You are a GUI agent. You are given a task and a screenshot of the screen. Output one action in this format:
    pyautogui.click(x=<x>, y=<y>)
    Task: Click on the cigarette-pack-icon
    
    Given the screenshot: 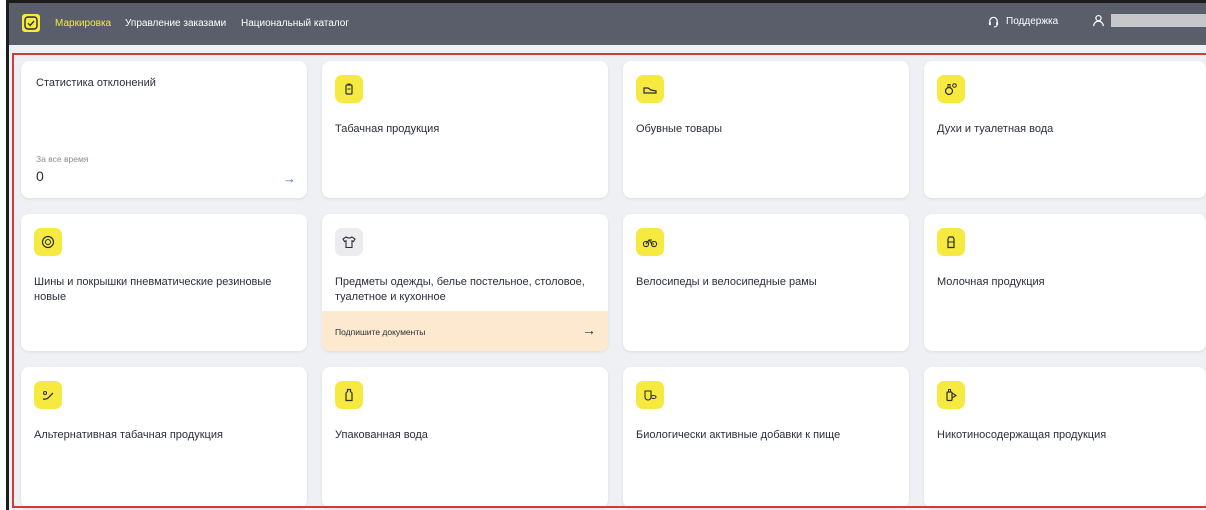 What is the action you would take?
    pyautogui.click(x=349, y=89)
    